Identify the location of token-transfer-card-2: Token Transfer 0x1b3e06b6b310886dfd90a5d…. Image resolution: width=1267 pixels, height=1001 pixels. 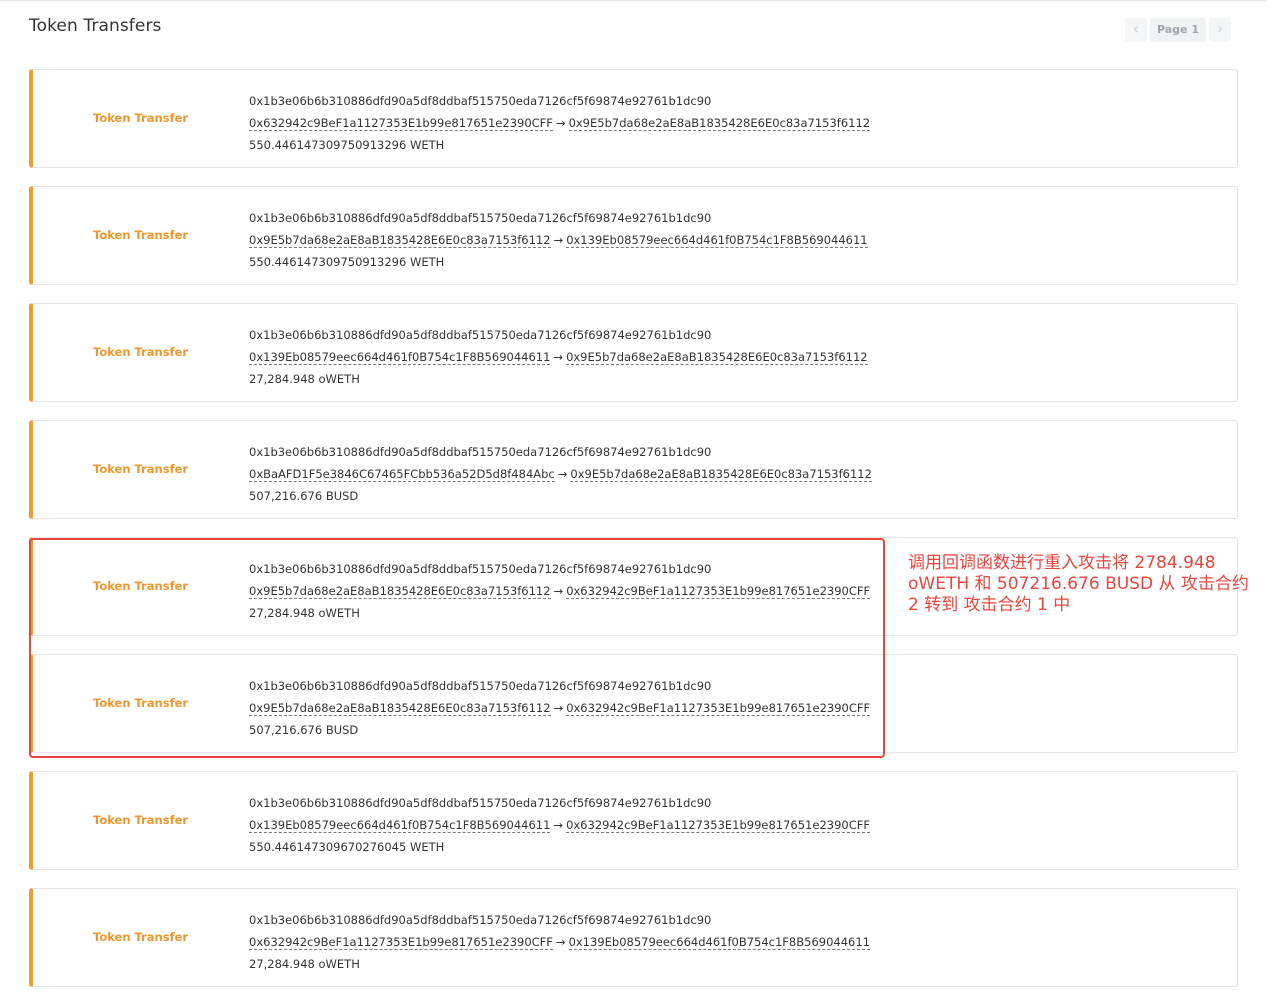
(633, 235).